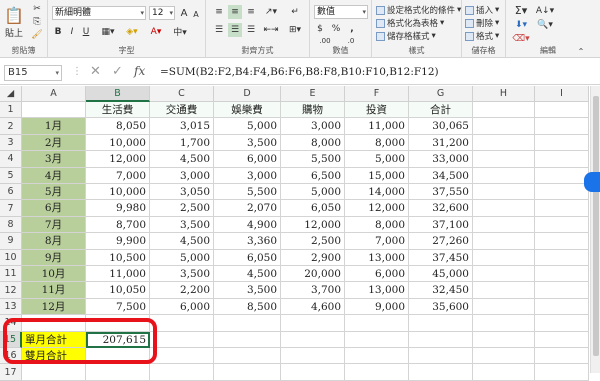 Image resolution: width=600 pixels, height=381 pixels. I want to click on name-box: B15 ▾, so click(33, 73).